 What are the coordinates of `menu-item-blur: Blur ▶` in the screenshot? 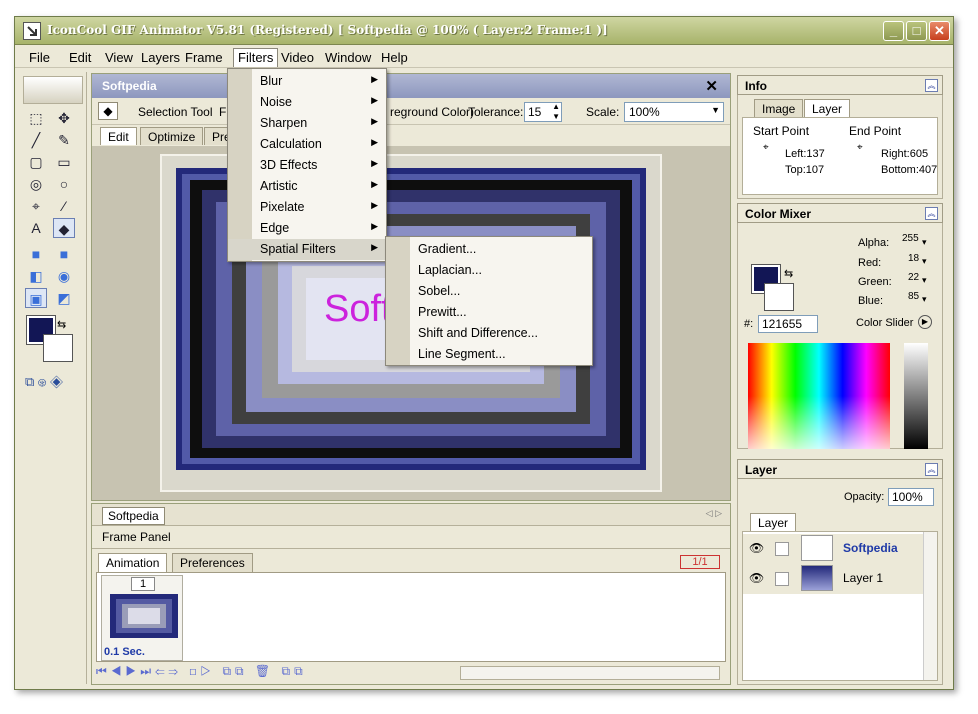 It's located at (307, 81).